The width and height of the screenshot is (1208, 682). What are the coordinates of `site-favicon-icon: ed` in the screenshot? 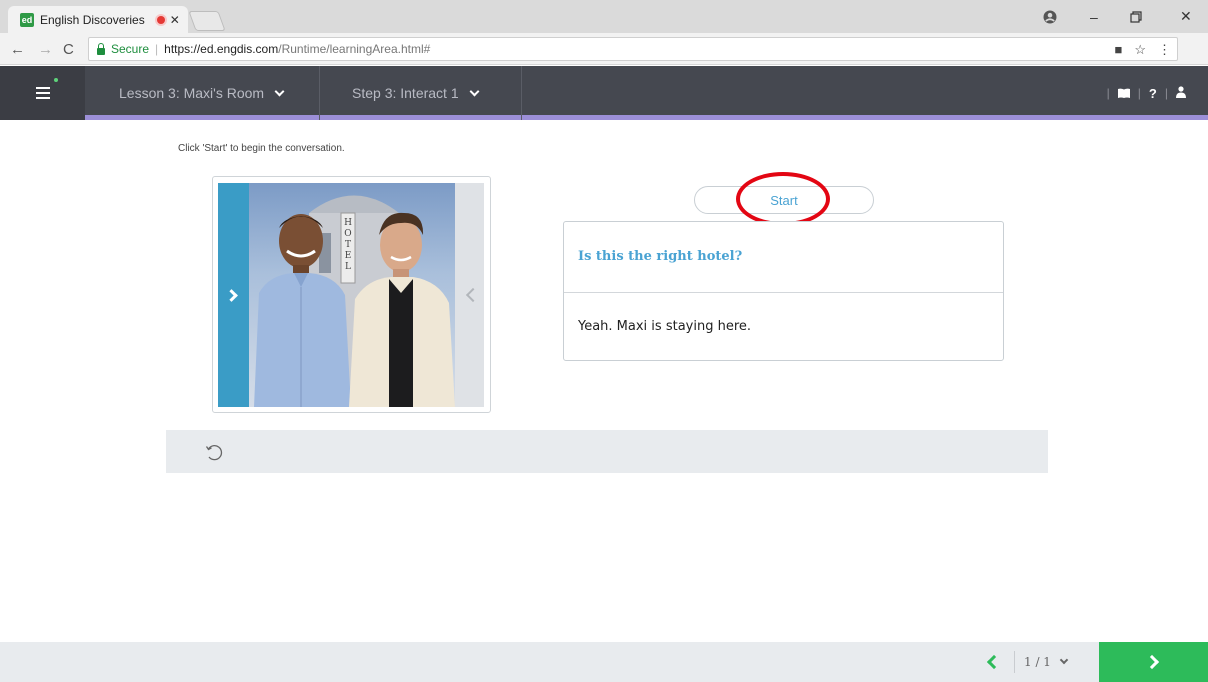 It's located at (27, 19).